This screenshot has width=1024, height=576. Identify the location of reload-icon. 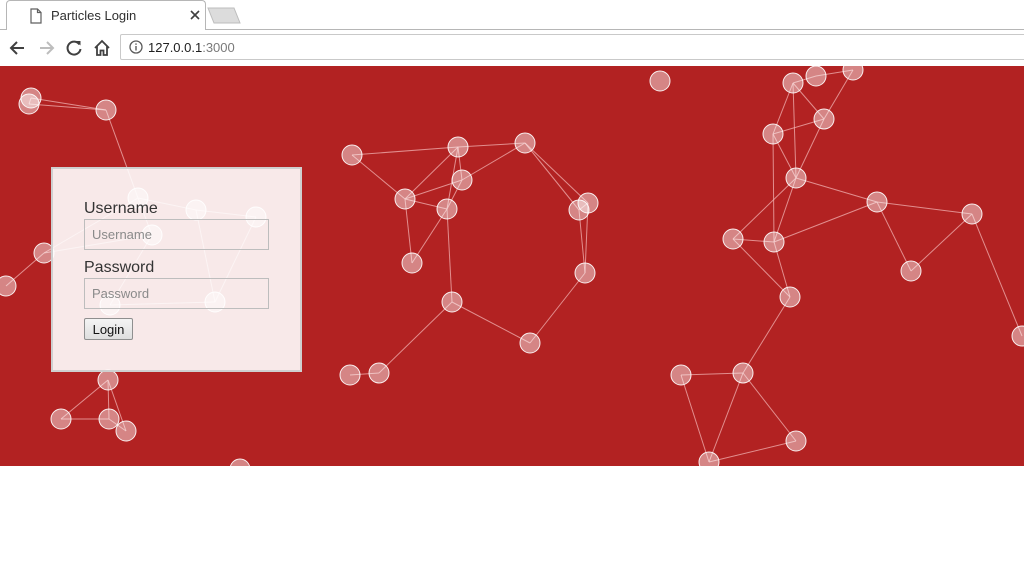
(74, 48).